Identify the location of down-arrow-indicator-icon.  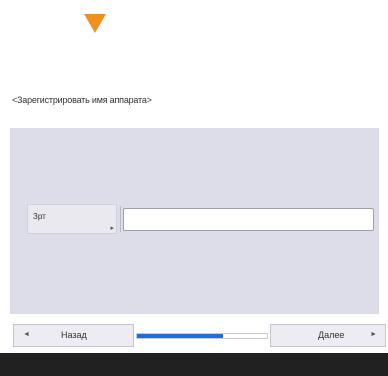
(95, 23).